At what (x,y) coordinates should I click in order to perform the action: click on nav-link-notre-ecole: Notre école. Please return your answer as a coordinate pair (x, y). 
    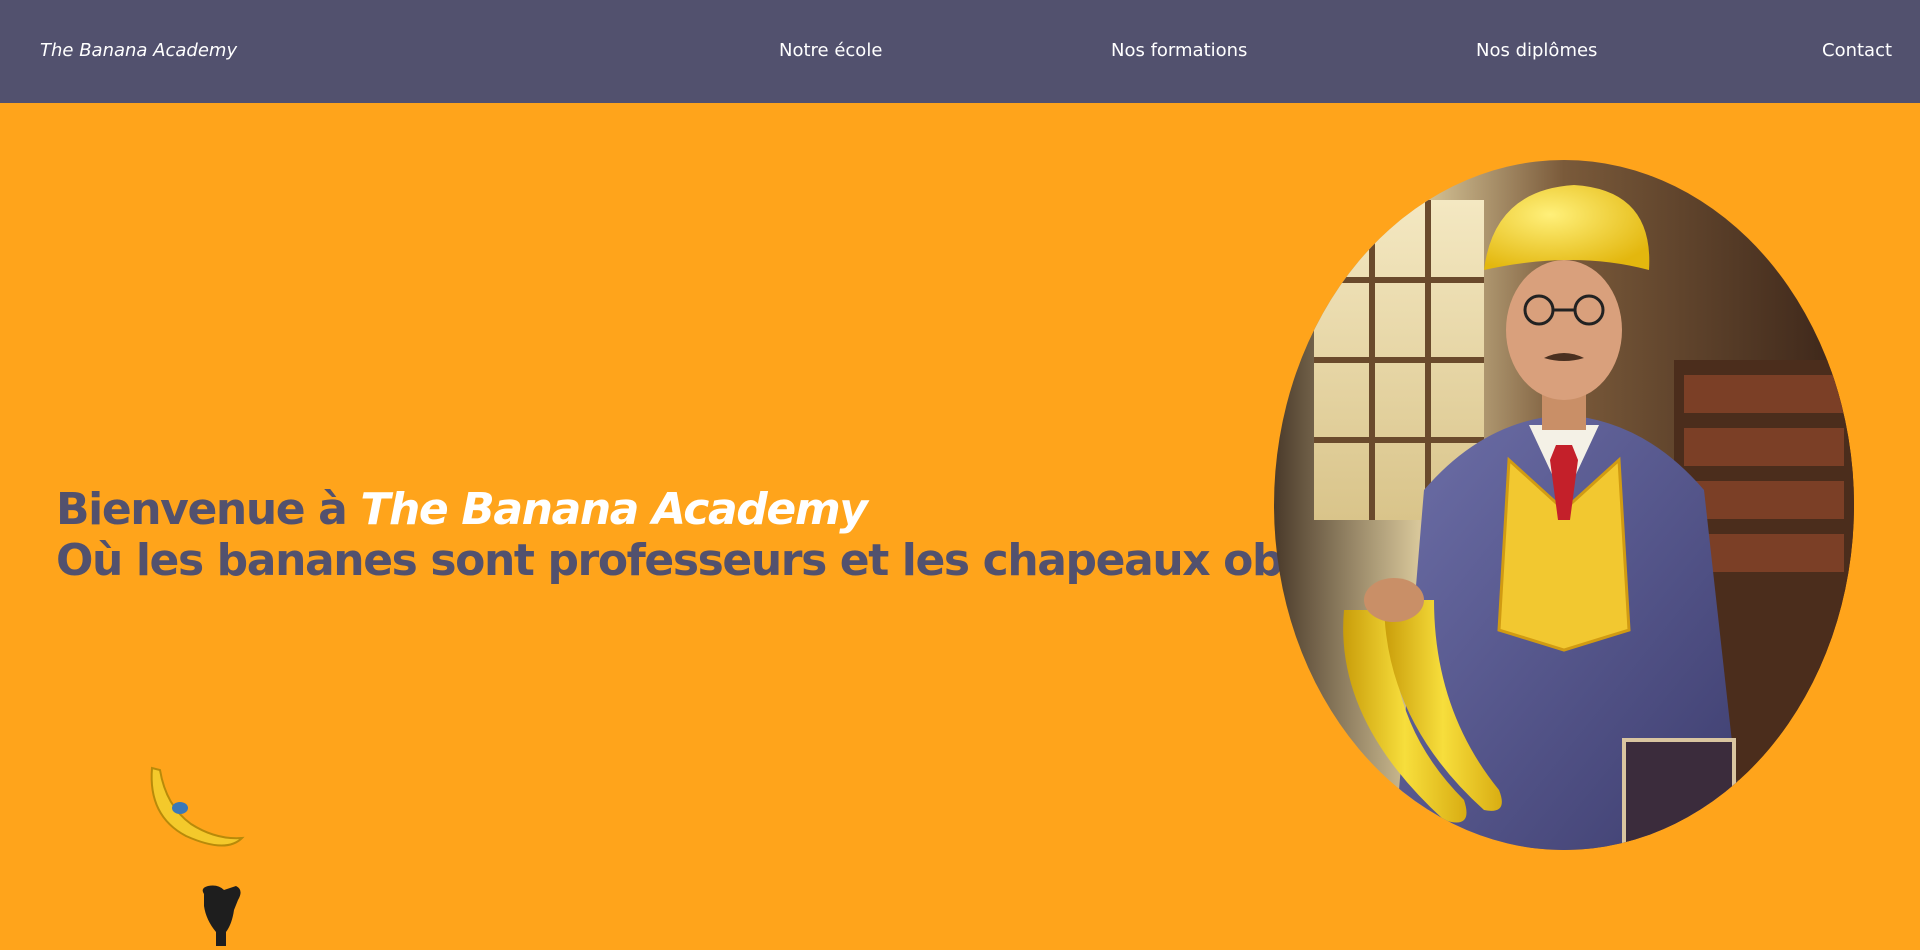
    Looking at the image, I should click on (830, 51).